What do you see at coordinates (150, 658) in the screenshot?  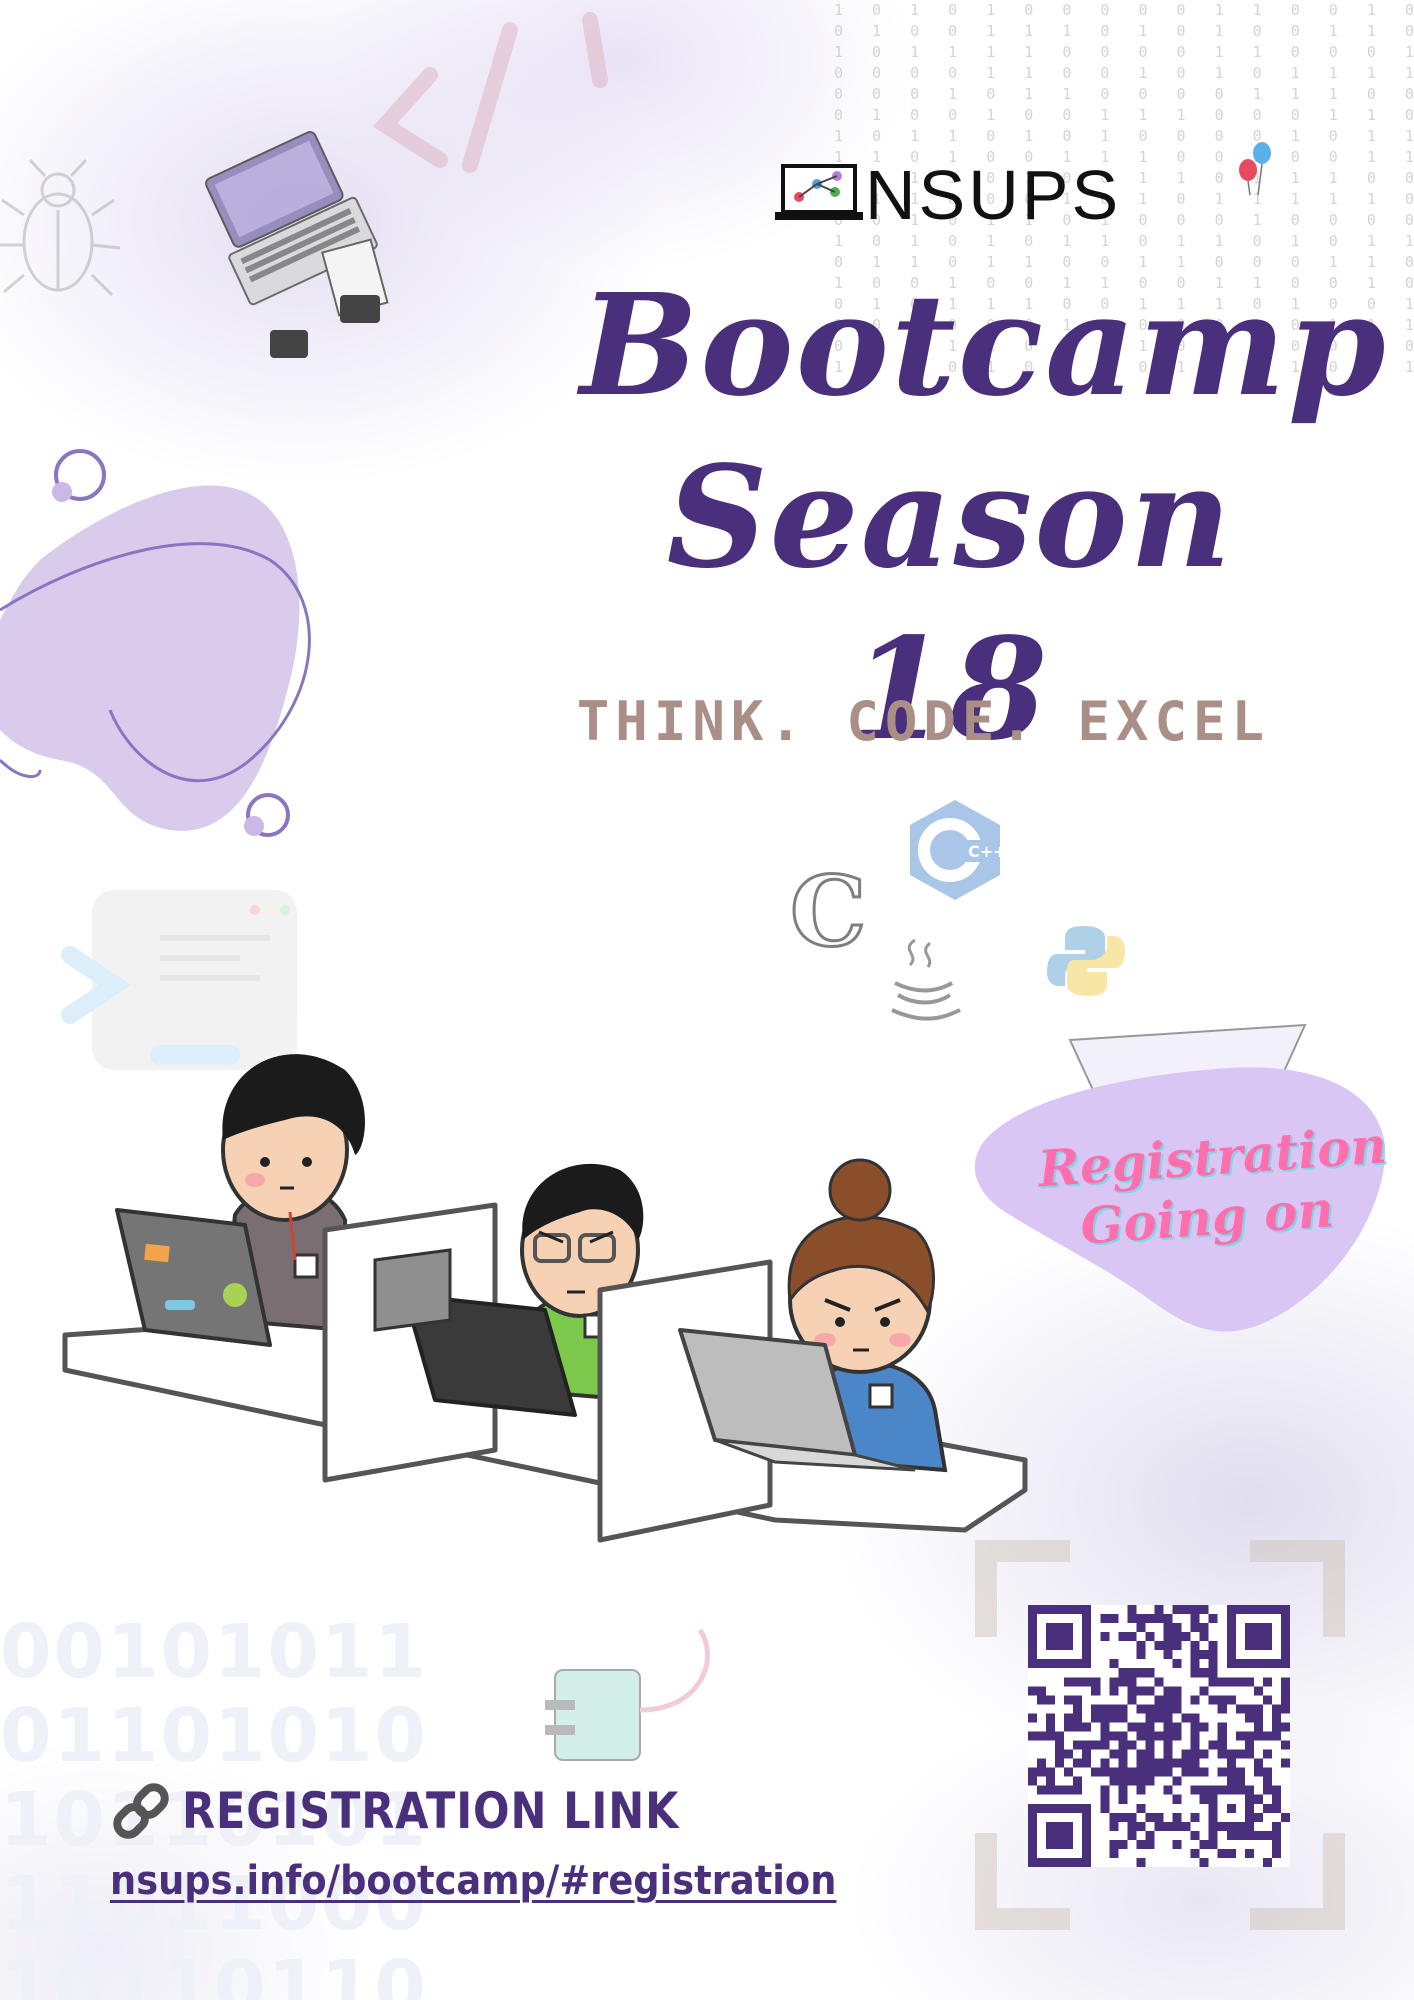 I see `purple-blob` at bounding box center [150, 658].